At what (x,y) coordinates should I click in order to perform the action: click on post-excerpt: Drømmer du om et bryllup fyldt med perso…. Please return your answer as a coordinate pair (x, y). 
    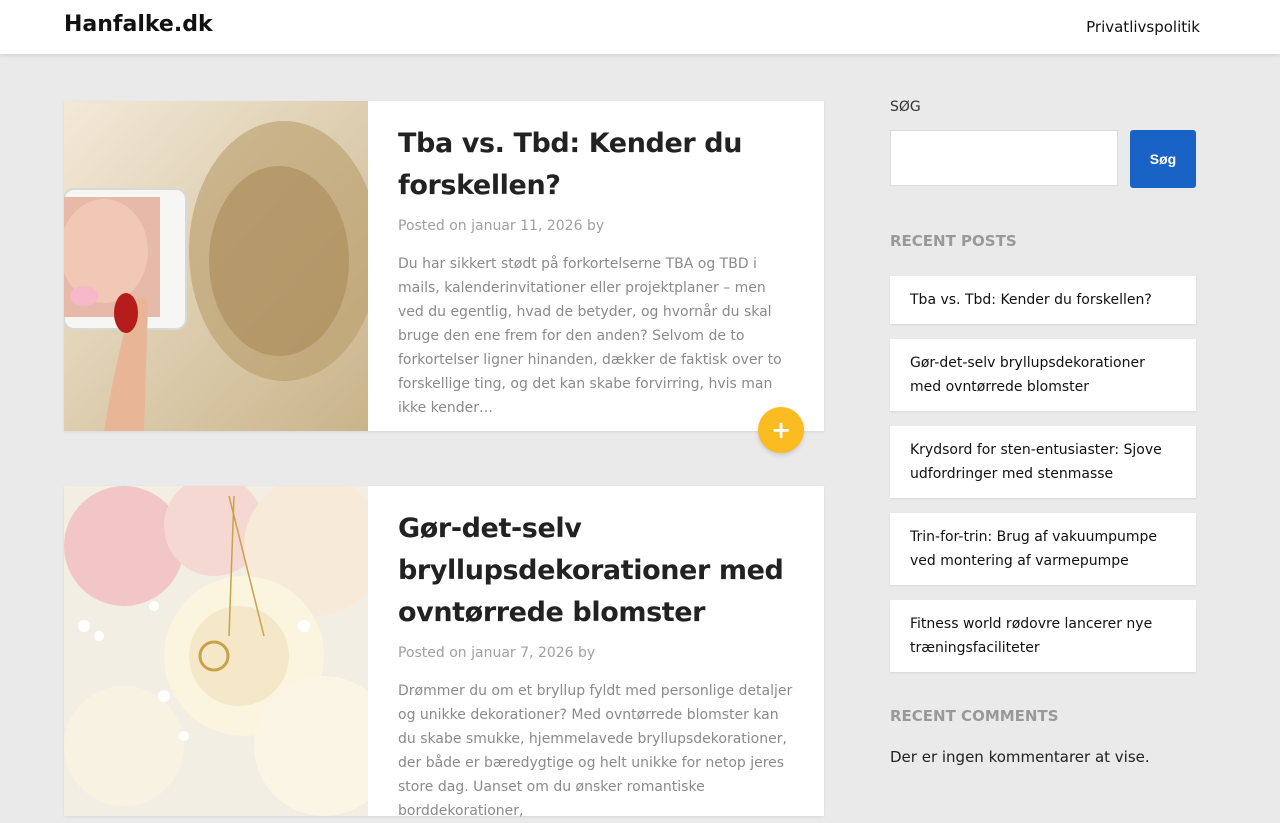
    Looking at the image, I should click on (595, 751).